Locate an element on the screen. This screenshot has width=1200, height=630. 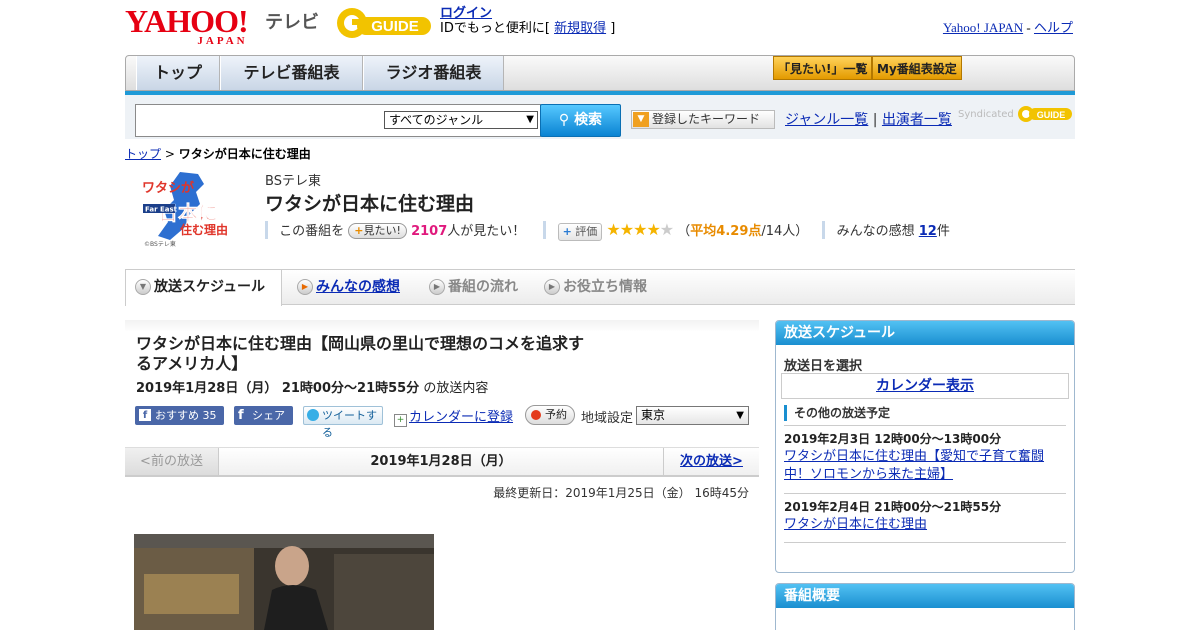
registered-keyword-button: ▼ 登録したキーワード is located at coordinates (703, 119).